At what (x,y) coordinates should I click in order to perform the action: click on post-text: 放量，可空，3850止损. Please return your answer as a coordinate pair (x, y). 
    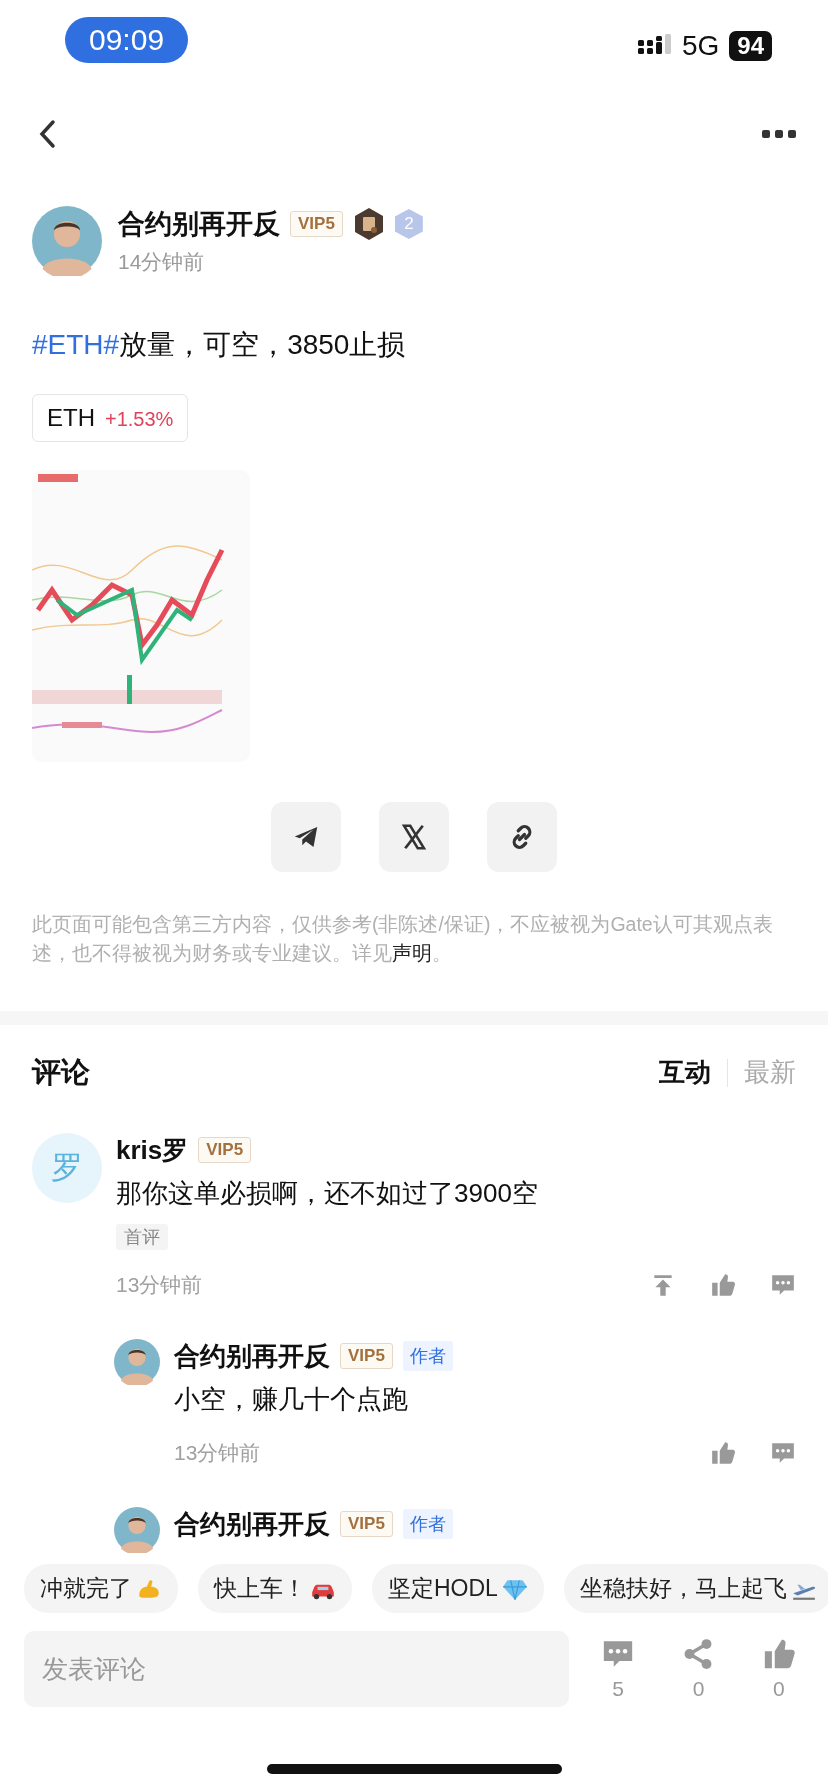
    Looking at the image, I should click on (262, 344).